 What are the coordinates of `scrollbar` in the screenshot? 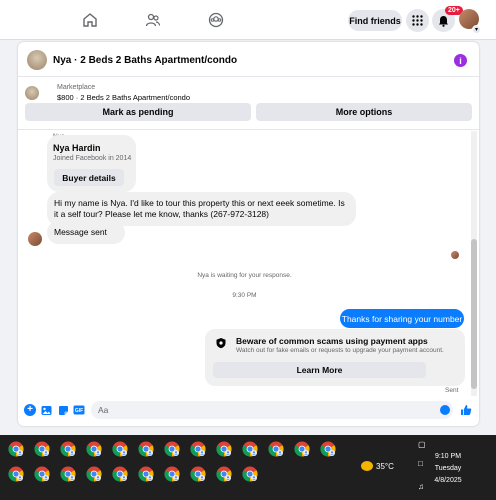 It's located at (474, 263).